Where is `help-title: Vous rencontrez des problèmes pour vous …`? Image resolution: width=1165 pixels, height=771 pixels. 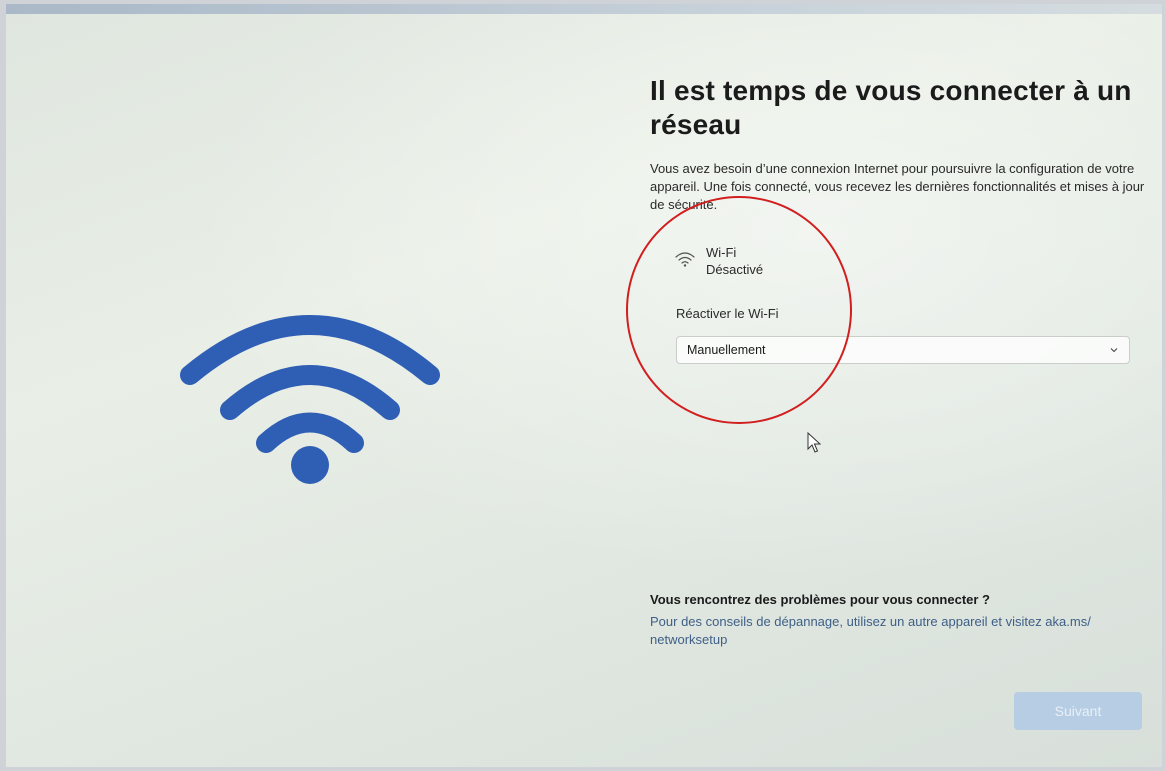 help-title: Vous rencontrez des problèmes pour vous … is located at coordinates (820, 599).